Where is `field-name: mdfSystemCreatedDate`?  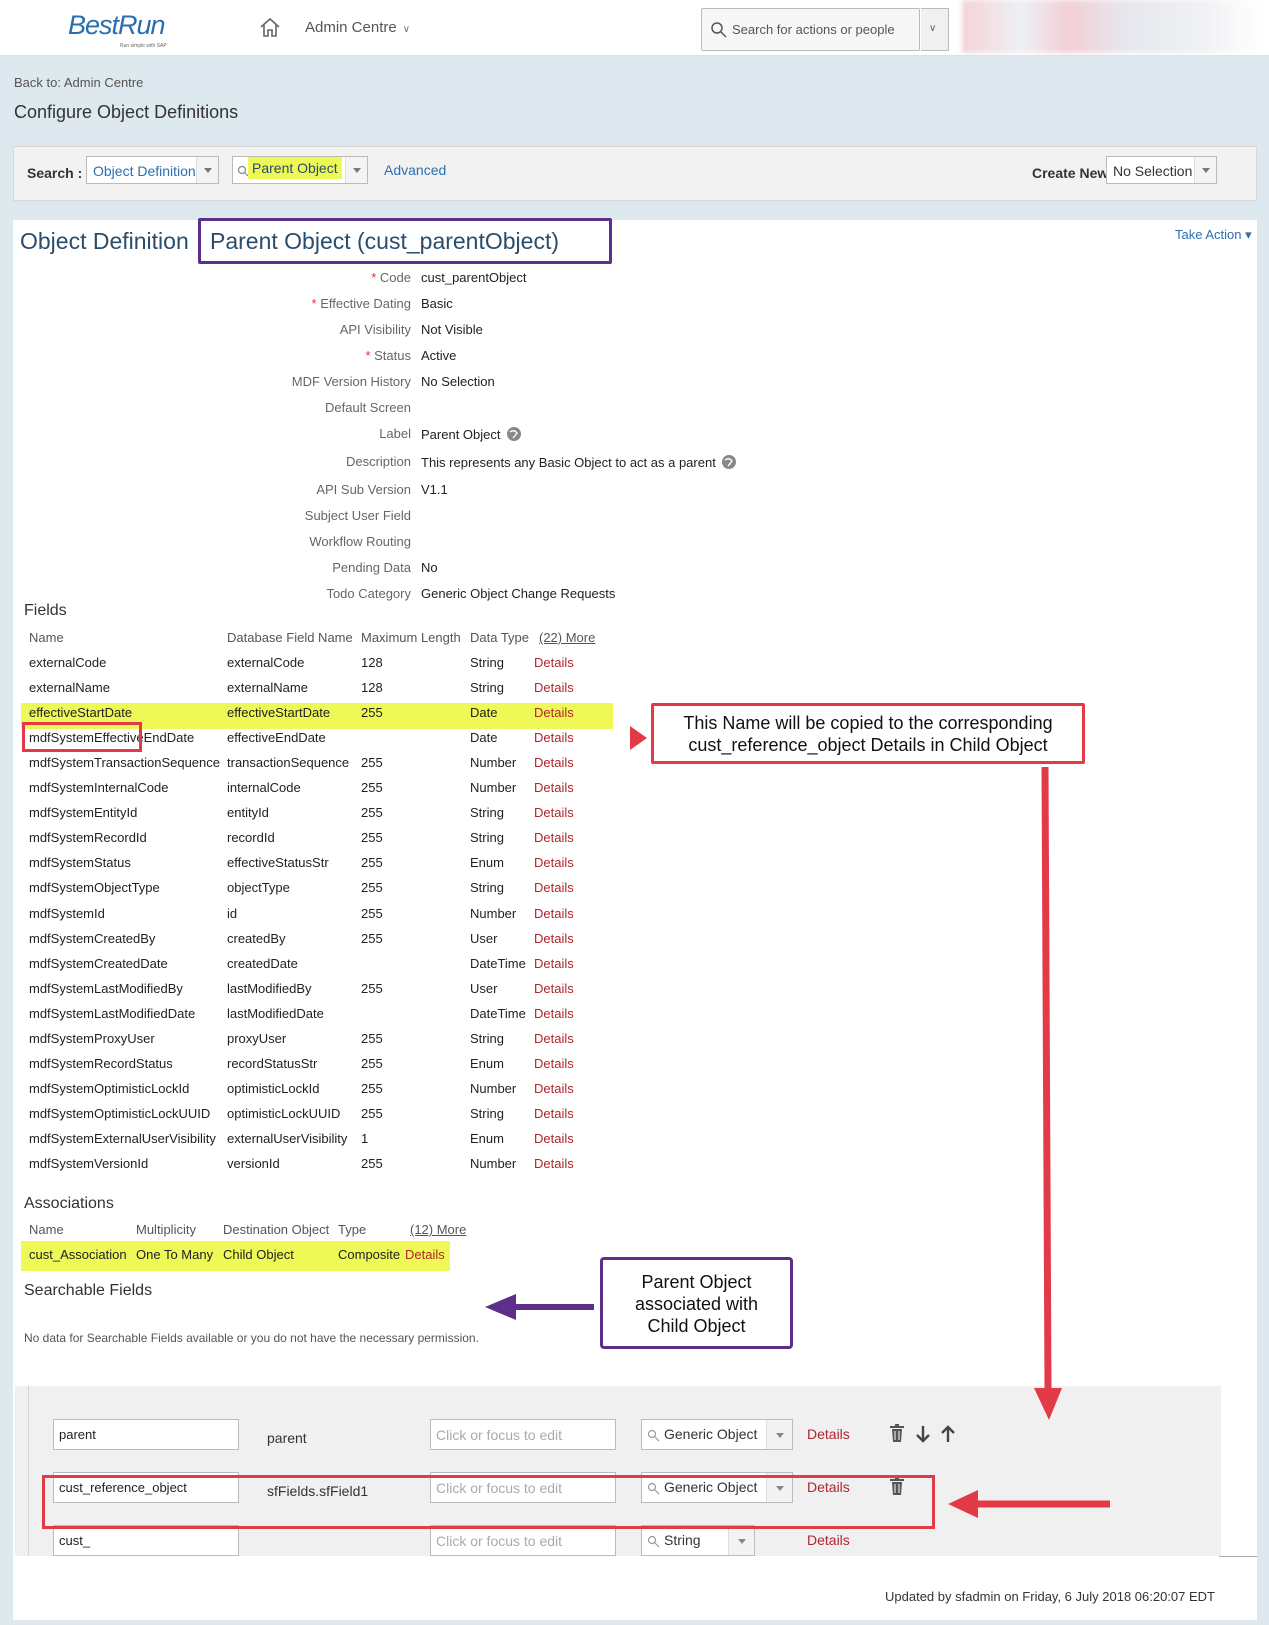 field-name: mdfSystemCreatedDate is located at coordinates (98, 963).